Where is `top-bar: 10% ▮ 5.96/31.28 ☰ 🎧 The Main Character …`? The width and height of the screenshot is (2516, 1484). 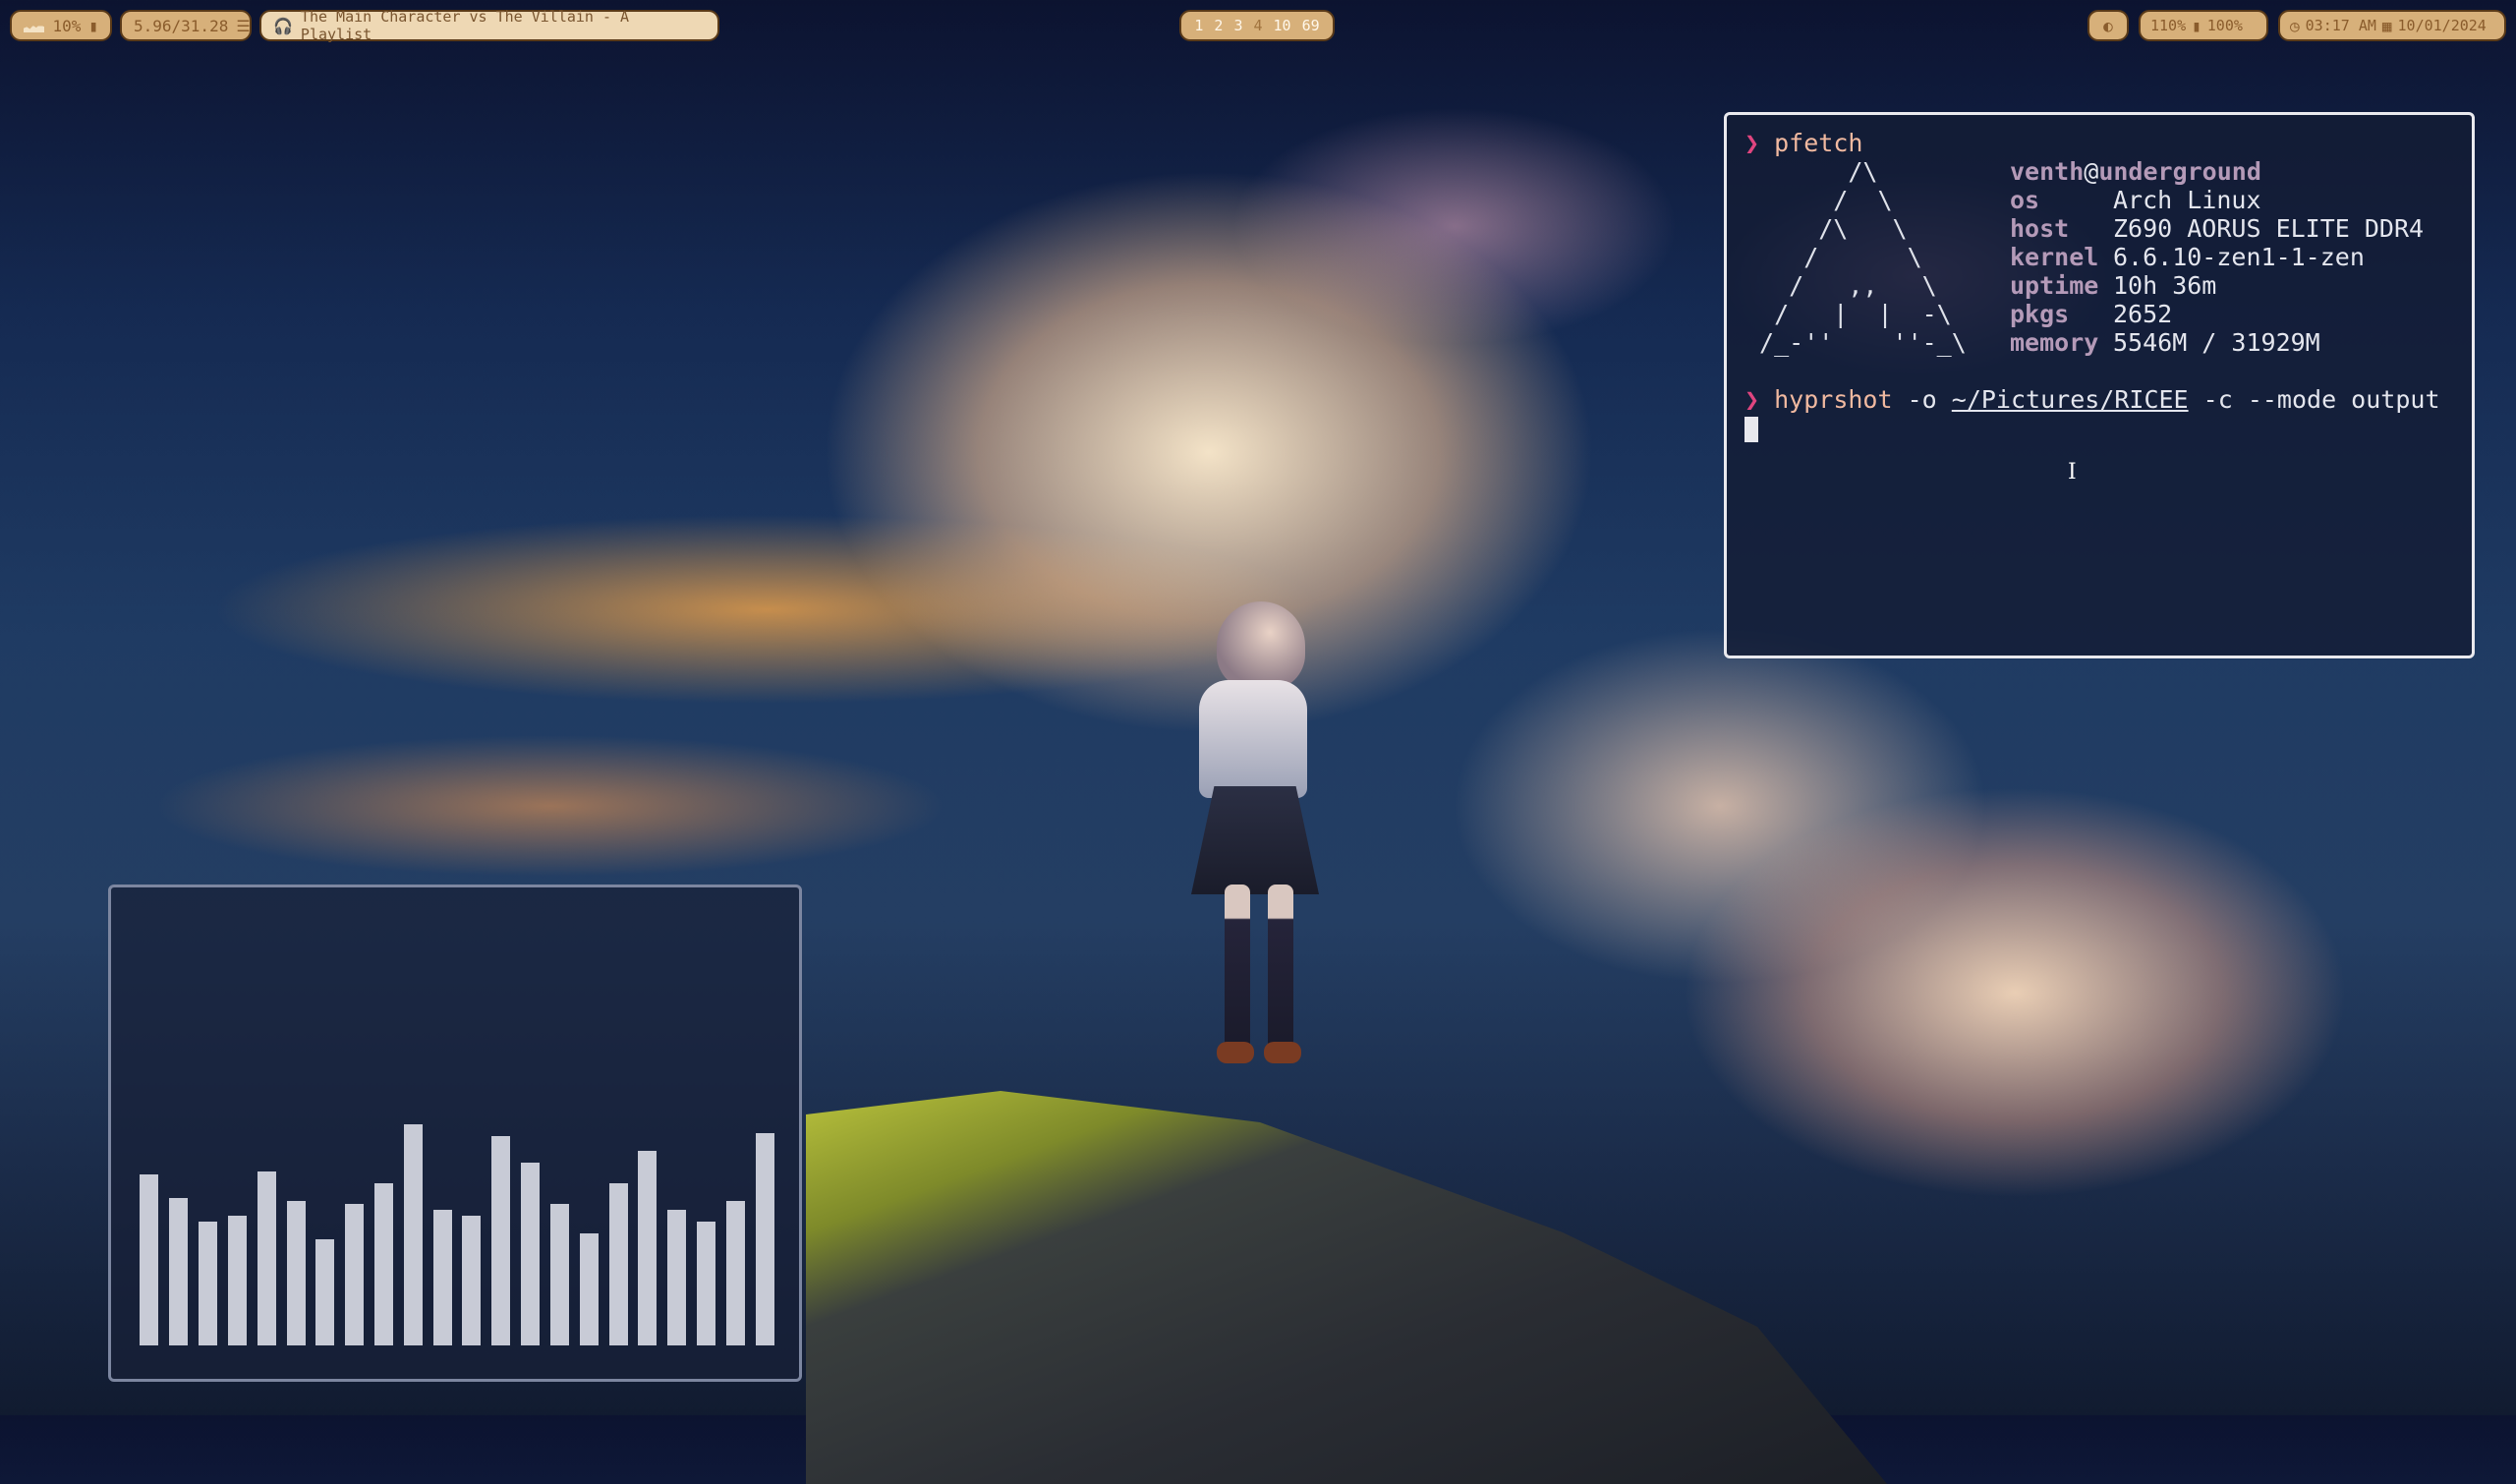
top-bar: 10% ▮ 5.96/31.28 ☰ 🎧 The Main Character … is located at coordinates (1258, 25).